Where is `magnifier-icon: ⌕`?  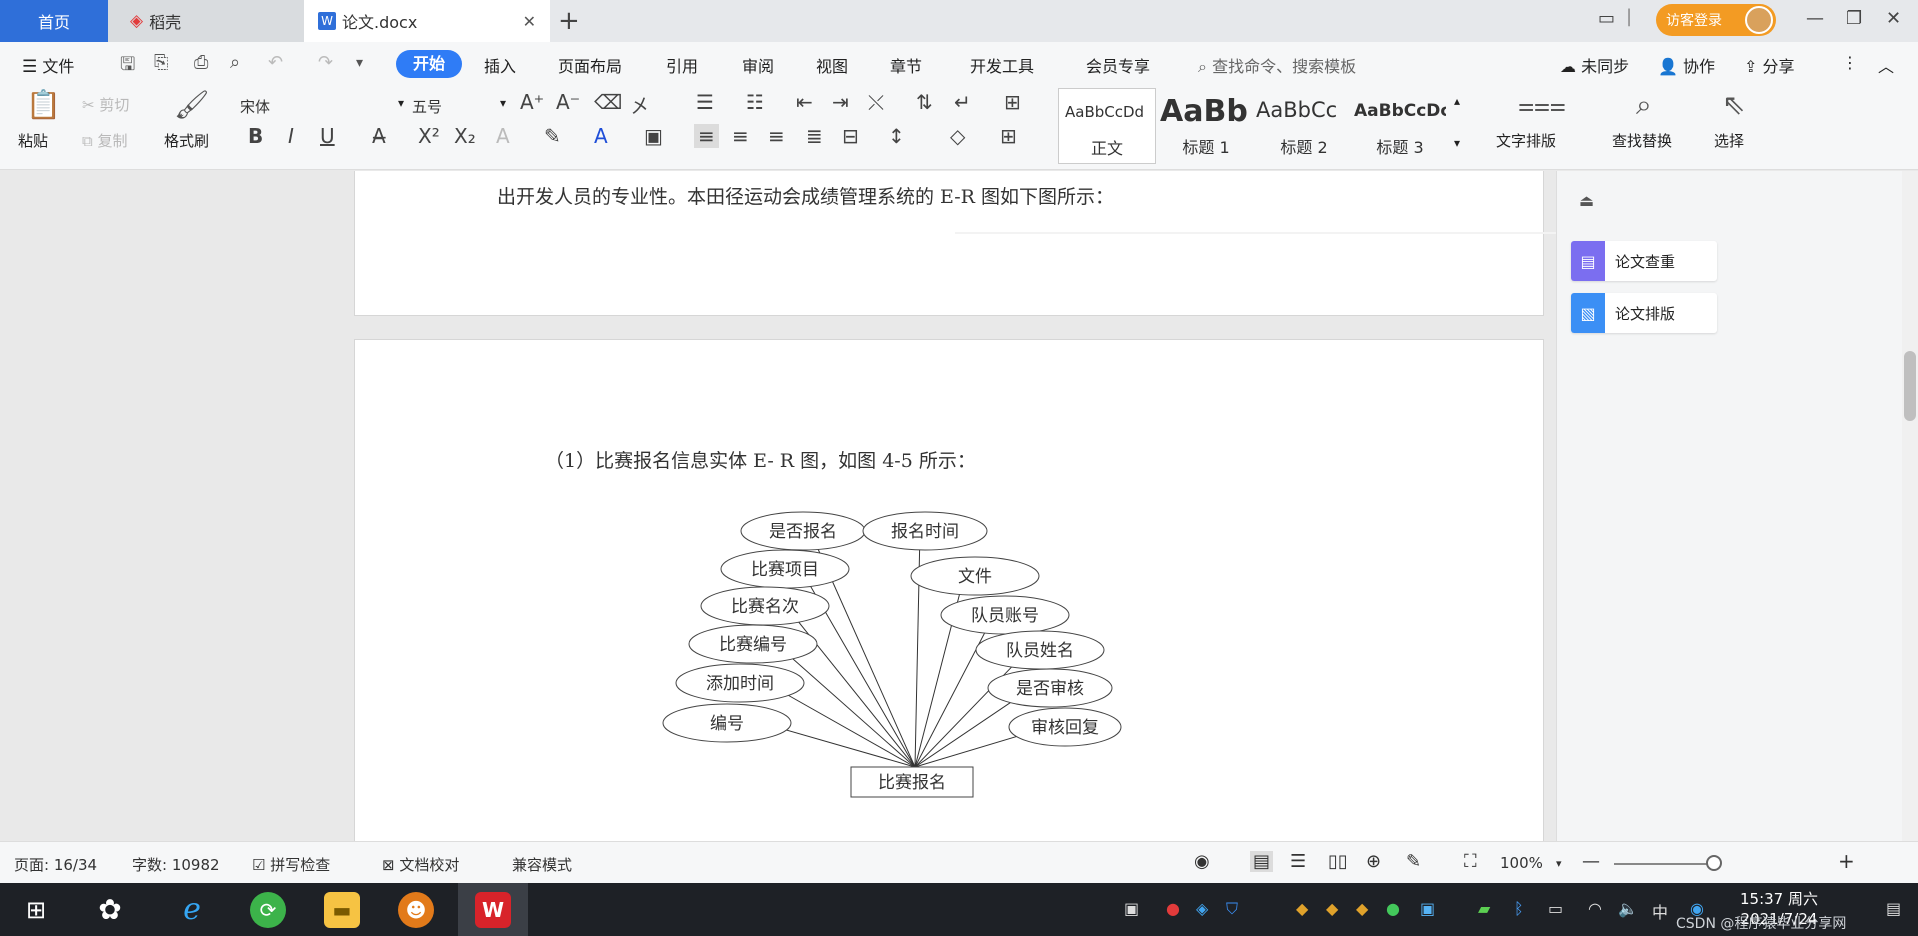 magnifier-icon: ⌕ is located at coordinates (1644, 105).